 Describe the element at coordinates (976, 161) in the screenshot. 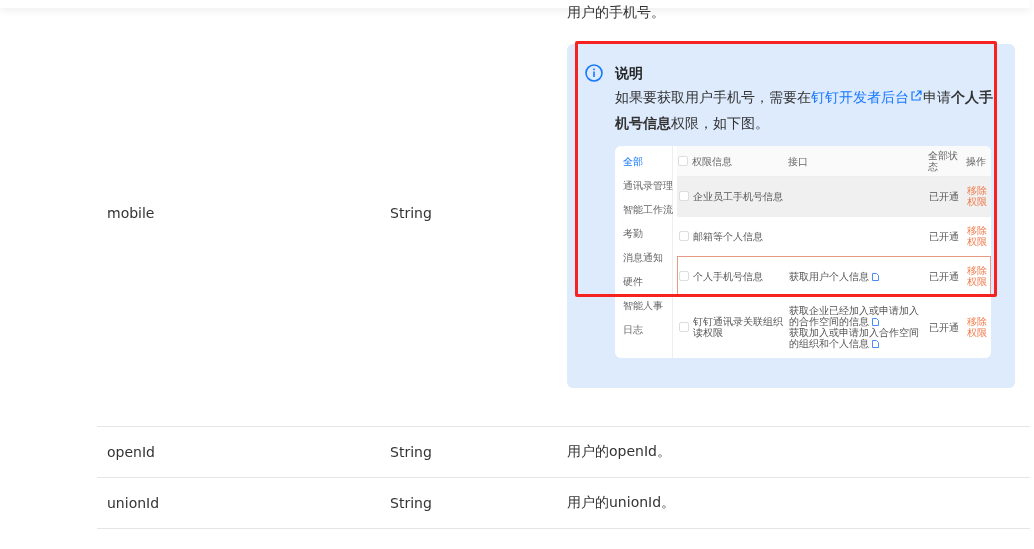

I see `column-header: 操作` at that location.